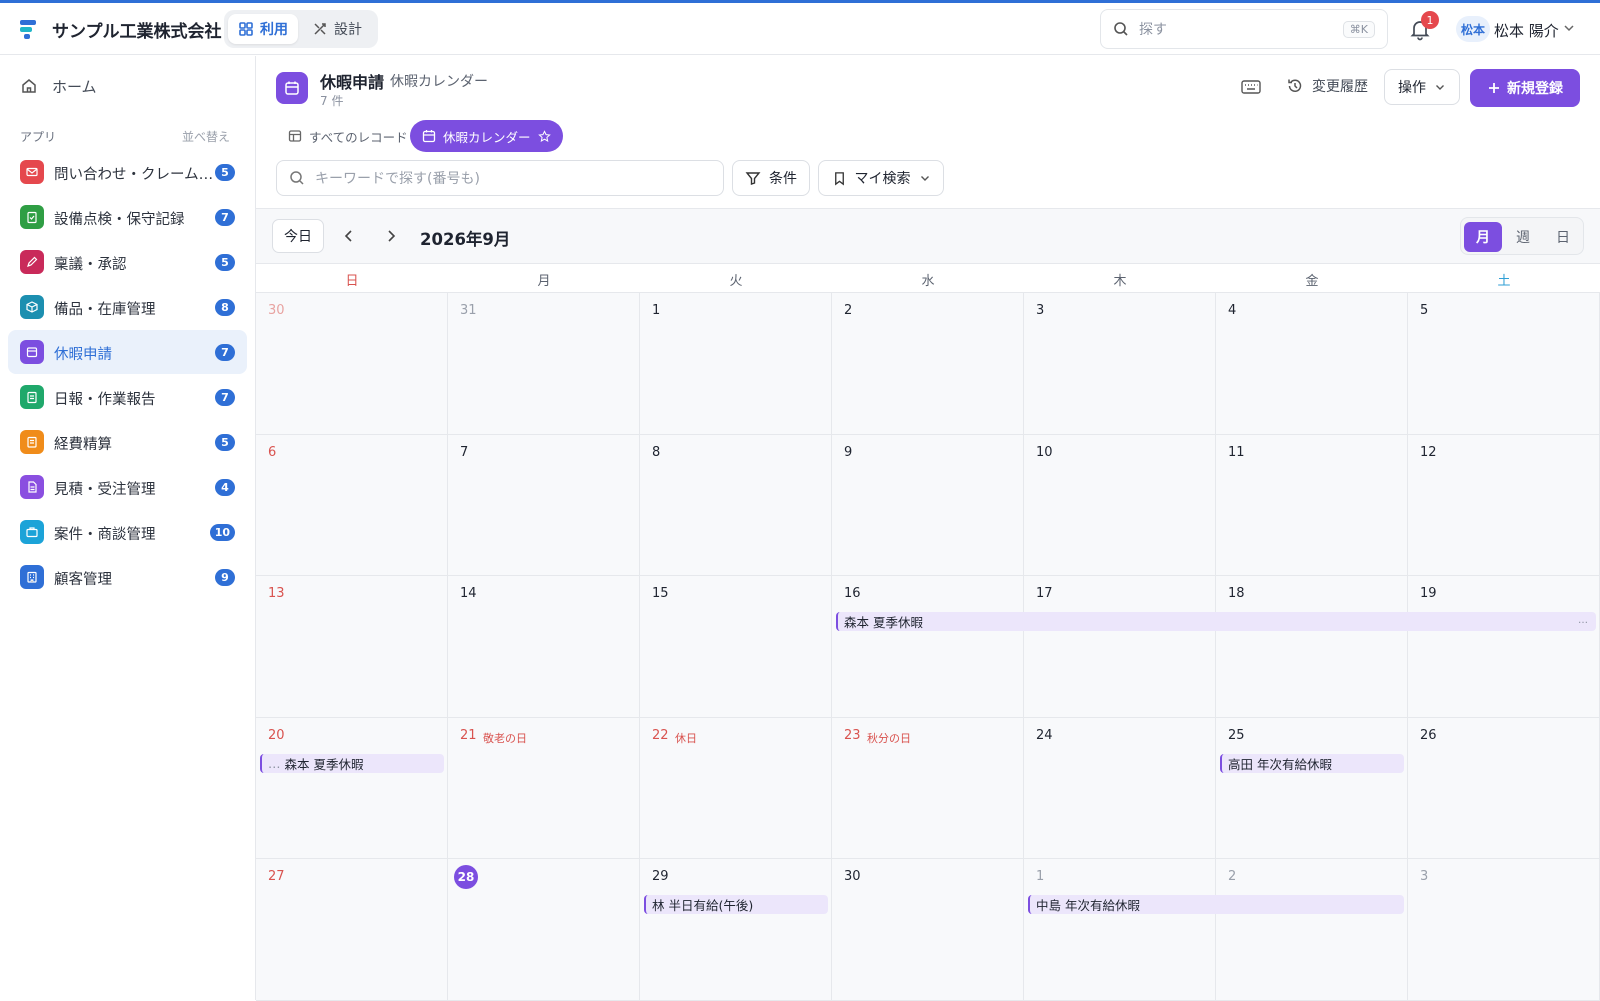 The width and height of the screenshot is (1600, 1001). What do you see at coordinates (1504, 647) in the screenshot?
I see `day-cell: 19` at bounding box center [1504, 647].